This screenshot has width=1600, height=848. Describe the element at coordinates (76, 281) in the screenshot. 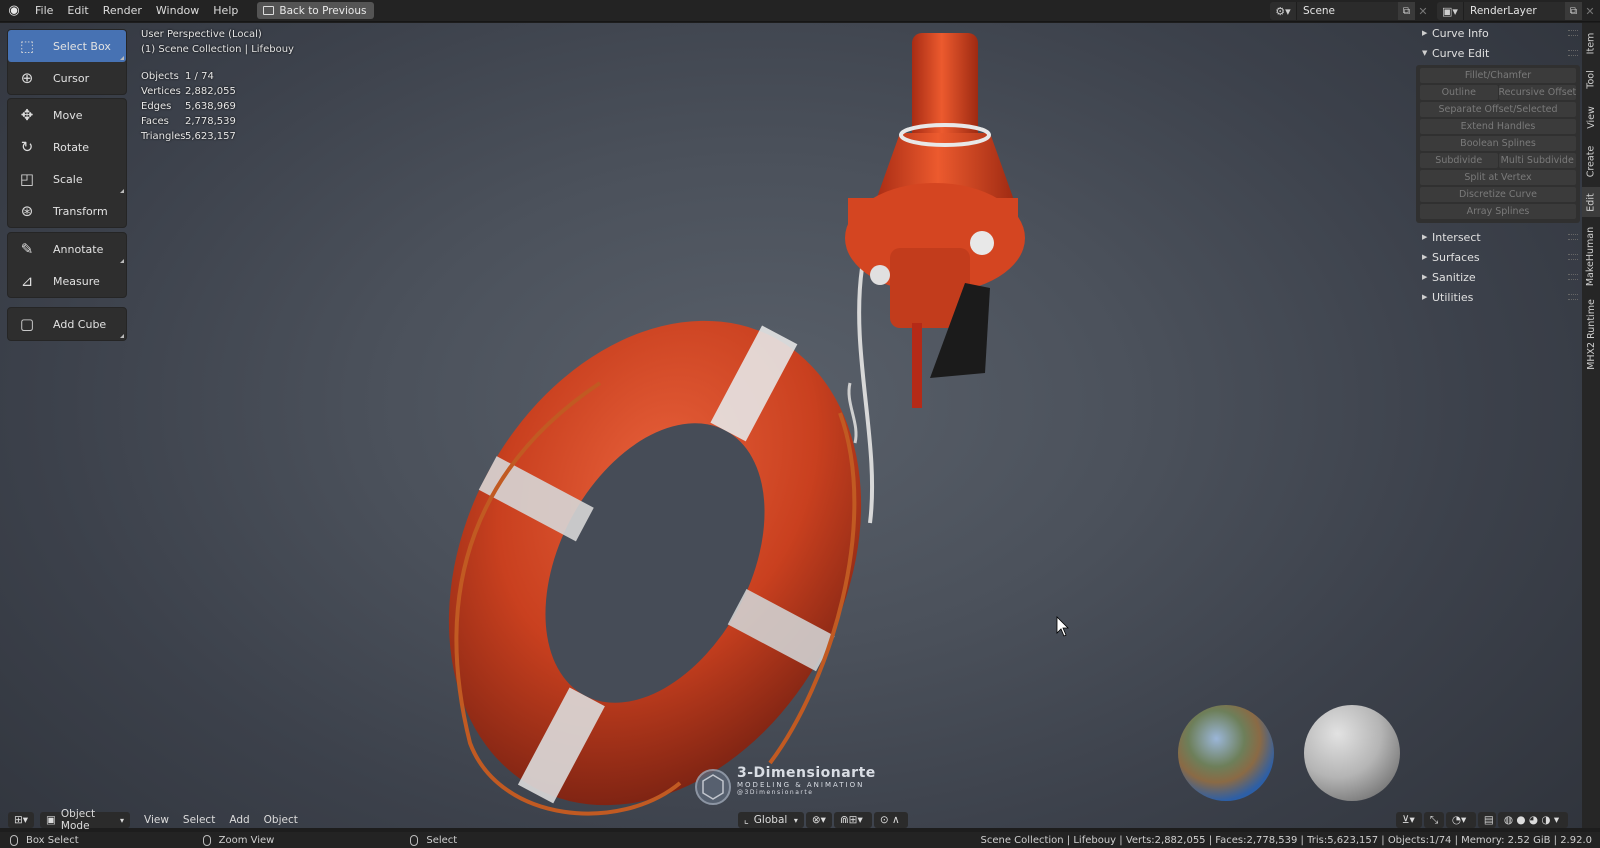

I see `tool-measure-label: Measure` at that location.